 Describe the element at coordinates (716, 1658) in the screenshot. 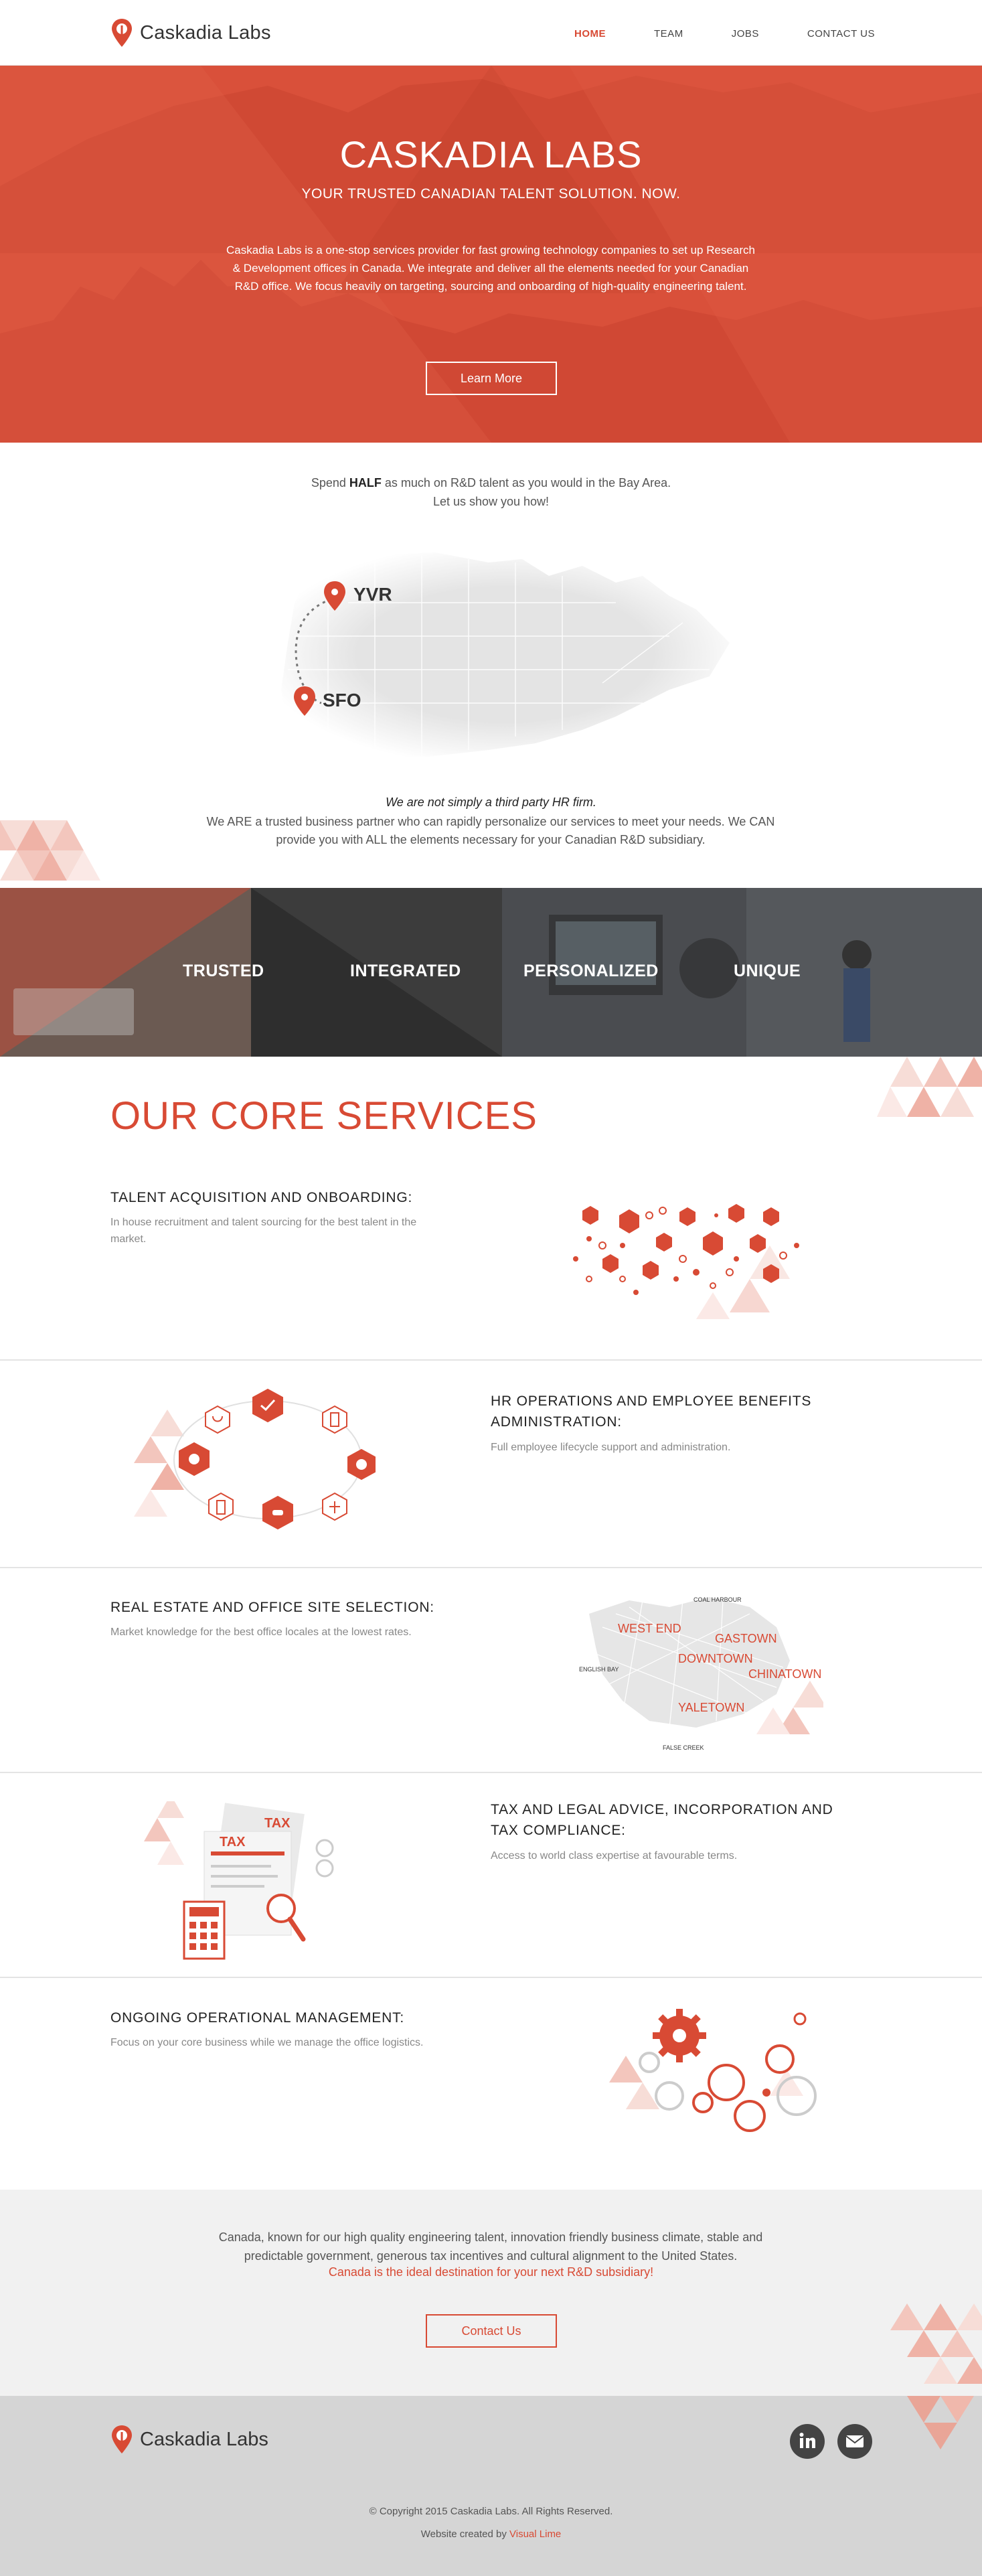

I see `map-label-downtown: DOWNTOWN` at that location.